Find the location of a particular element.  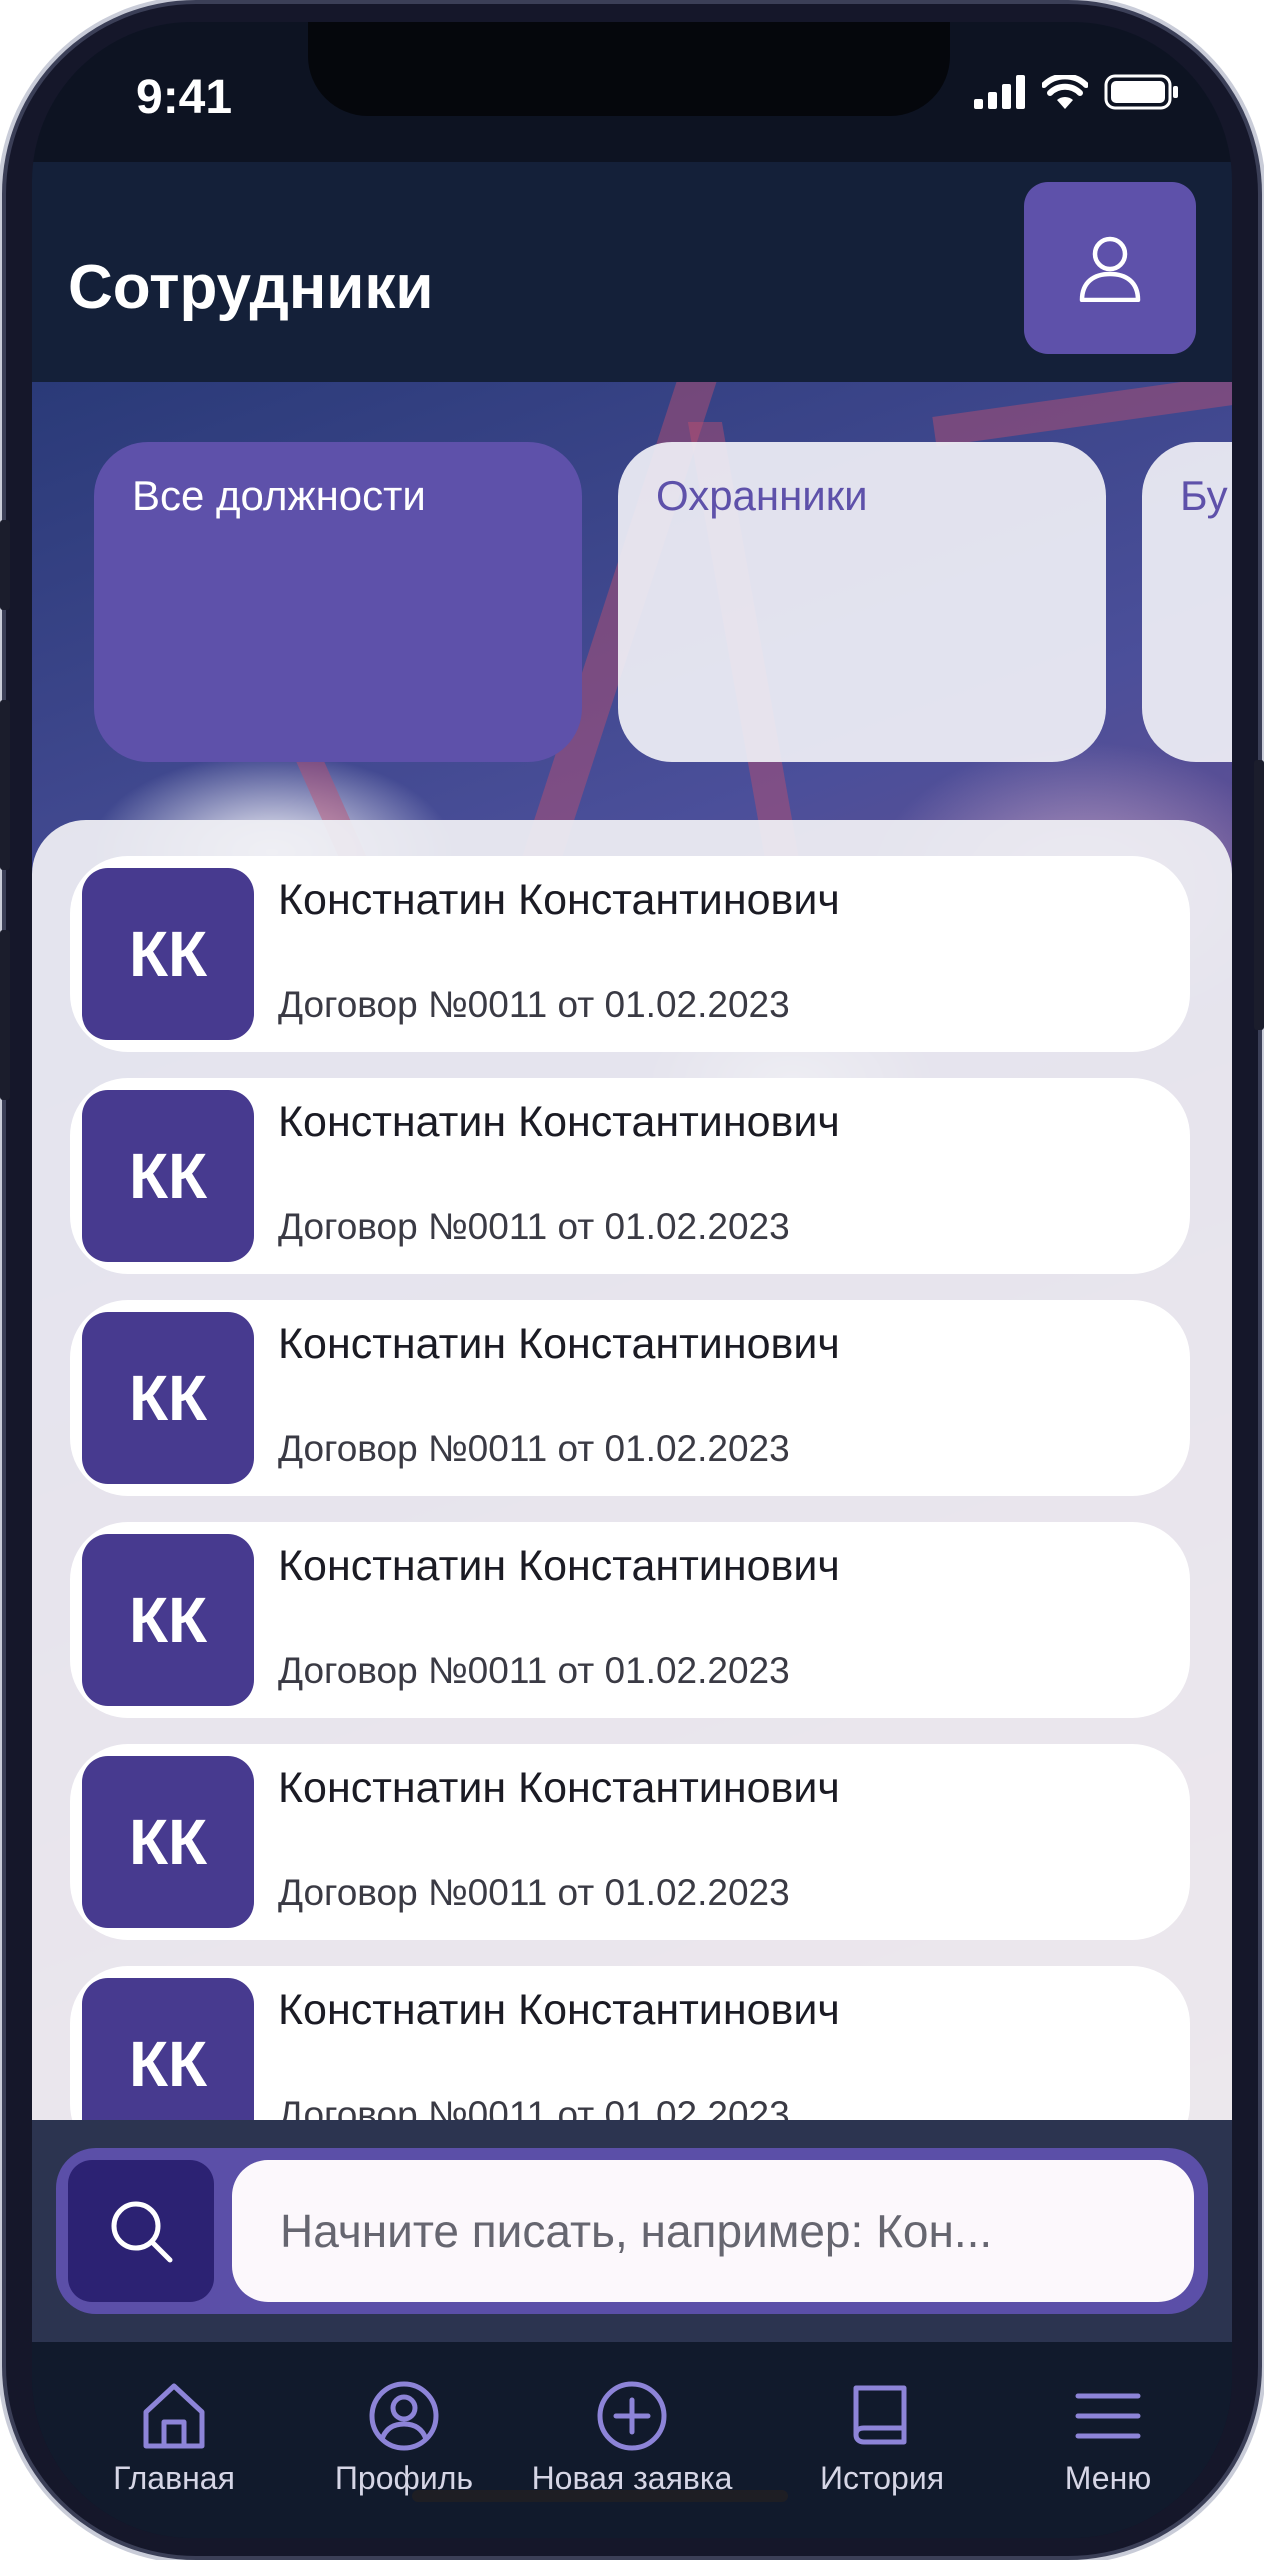

page-title: Сотрудники is located at coordinates (251, 287).